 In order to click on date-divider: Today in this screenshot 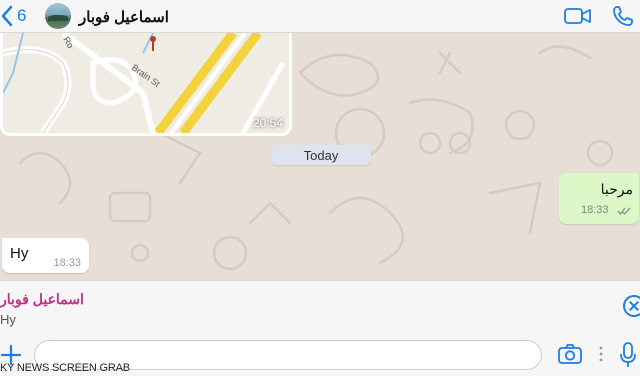, I will do `click(321, 155)`.